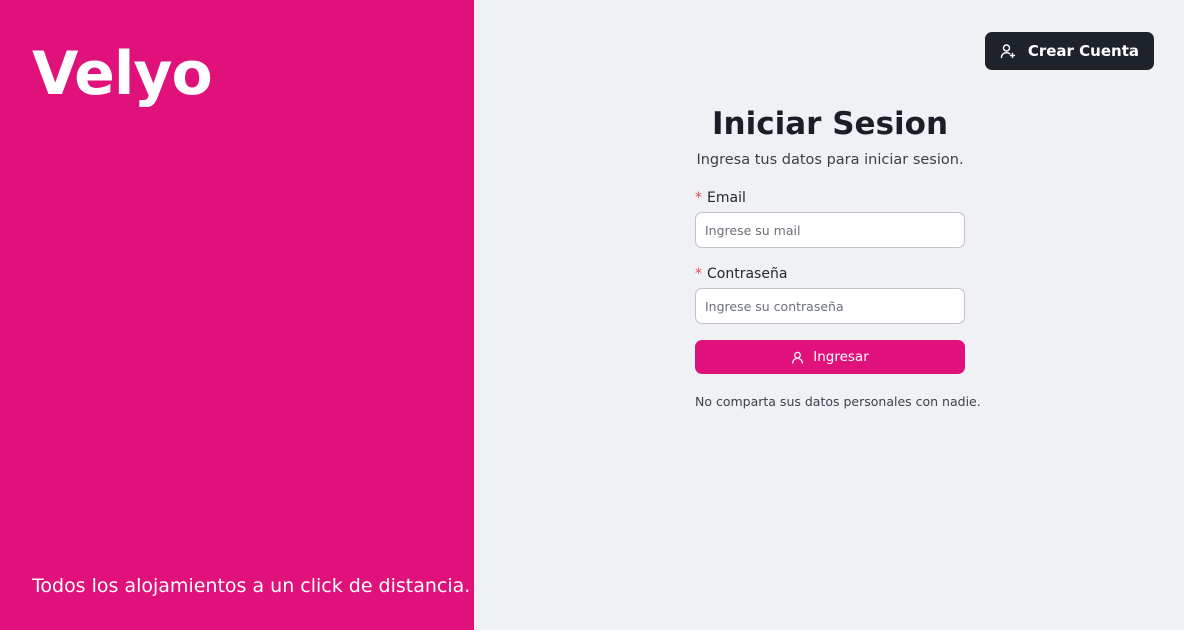  Describe the element at coordinates (830, 160) in the screenshot. I see `page-subtitle: Ingresa tus datos para iniciar sesion.` at that location.